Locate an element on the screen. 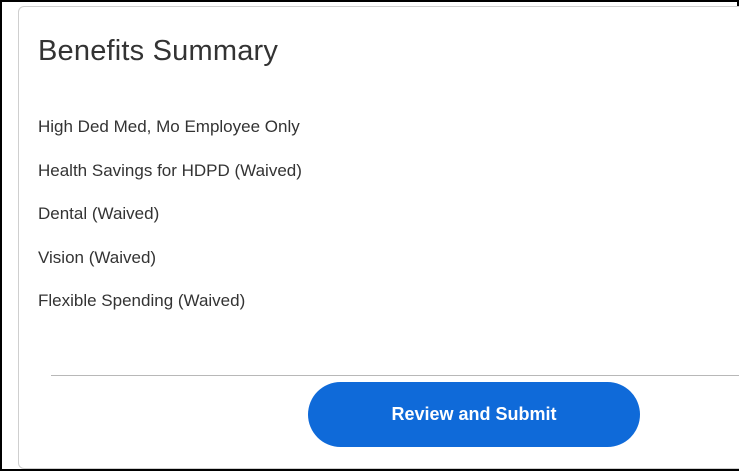  benefit-item-dental: Dental (Waived) is located at coordinates (99, 213).